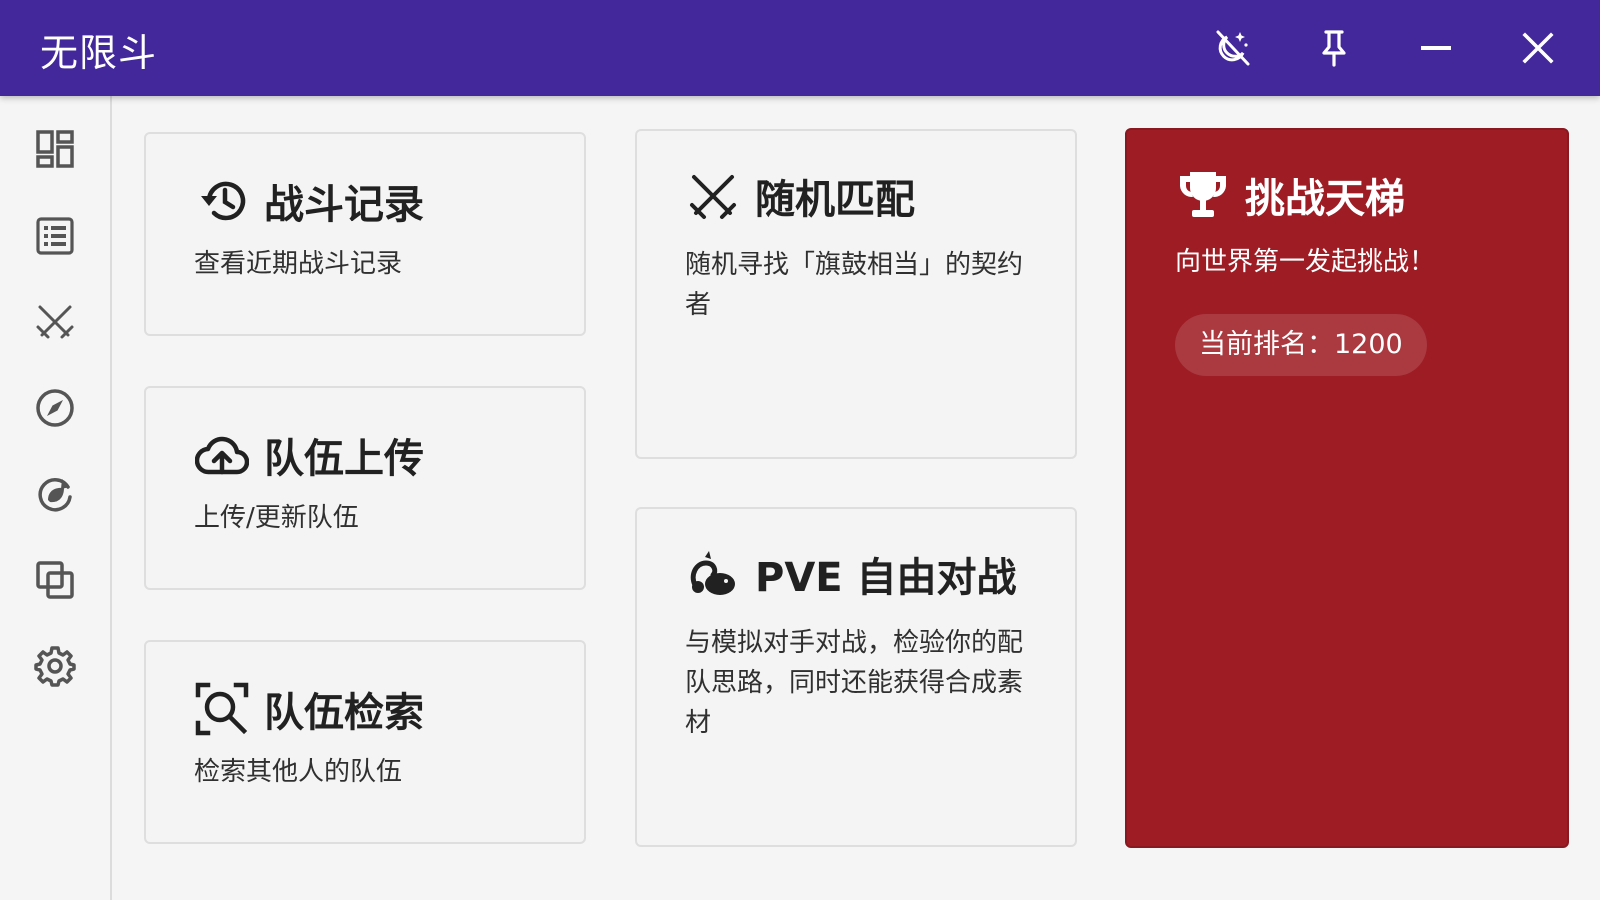 The width and height of the screenshot is (1600, 900). What do you see at coordinates (298, 772) in the screenshot?
I see `card-description: 检索其他人的队伍` at bounding box center [298, 772].